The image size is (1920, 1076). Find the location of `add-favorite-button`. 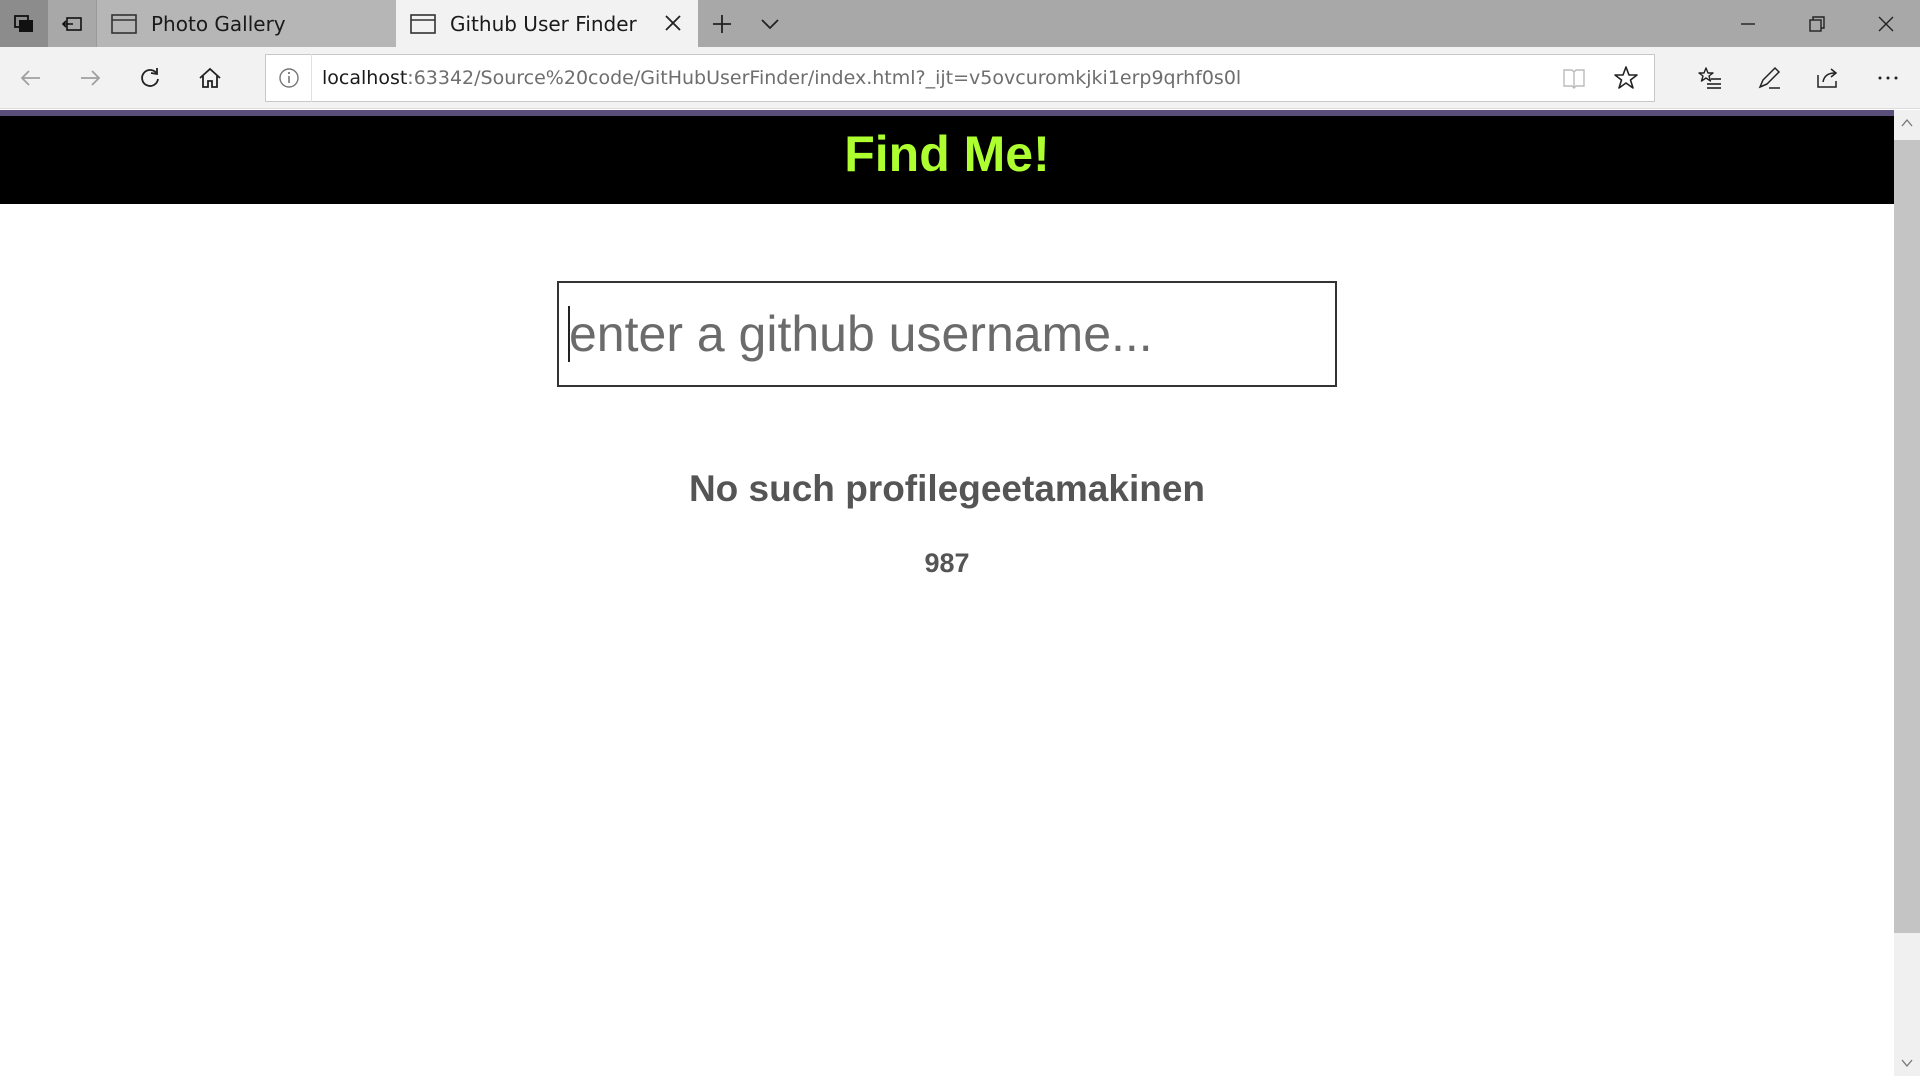

add-favorite-button is located at coordinates (1626, 78).